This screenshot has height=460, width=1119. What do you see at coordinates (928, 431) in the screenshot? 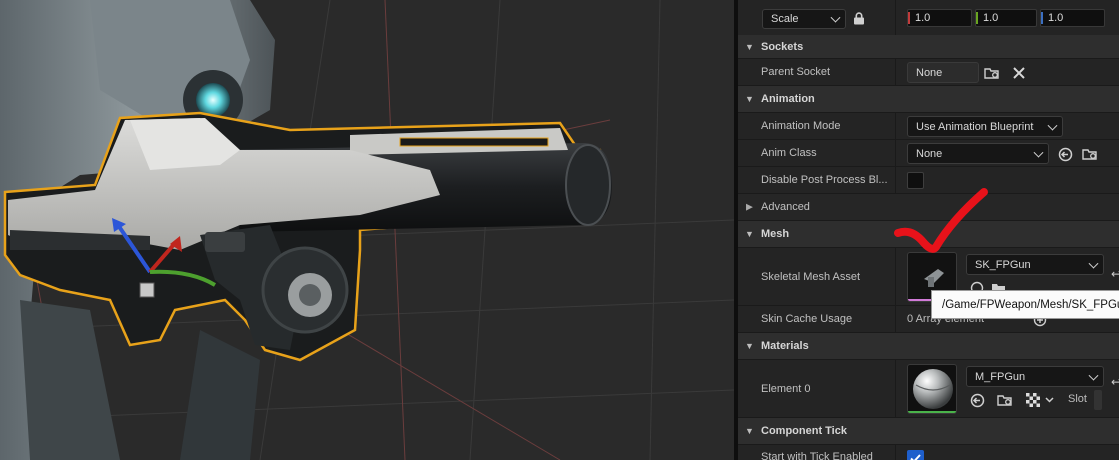
I see `category-component-tick: ▼ Component Tick` at bounding box center [928, 431].